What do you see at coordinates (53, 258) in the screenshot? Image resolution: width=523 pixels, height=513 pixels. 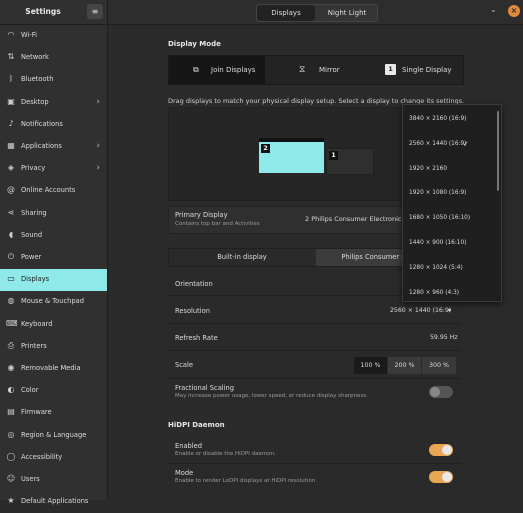 I see `sidebar-item-power: ⏻ Power` at bounding box center [53, 258].